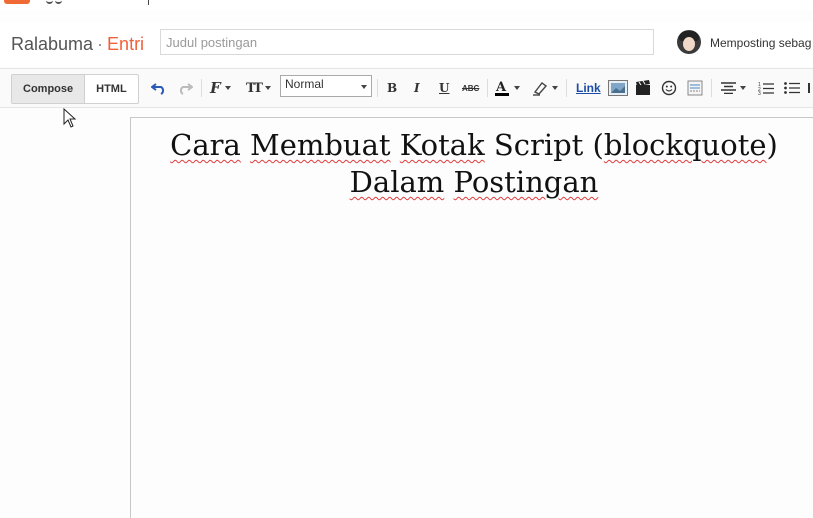 The height and width of the screenshot is (518, 813). I want to click on underline-button: U, so click(444, 88).